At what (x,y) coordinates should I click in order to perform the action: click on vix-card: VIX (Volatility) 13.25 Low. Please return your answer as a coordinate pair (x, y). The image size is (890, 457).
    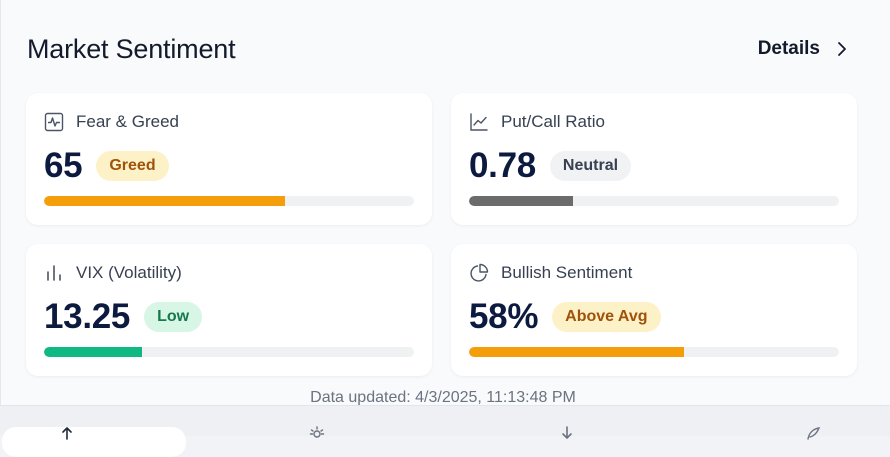
    Looking at the image, I should click on (229, 310).